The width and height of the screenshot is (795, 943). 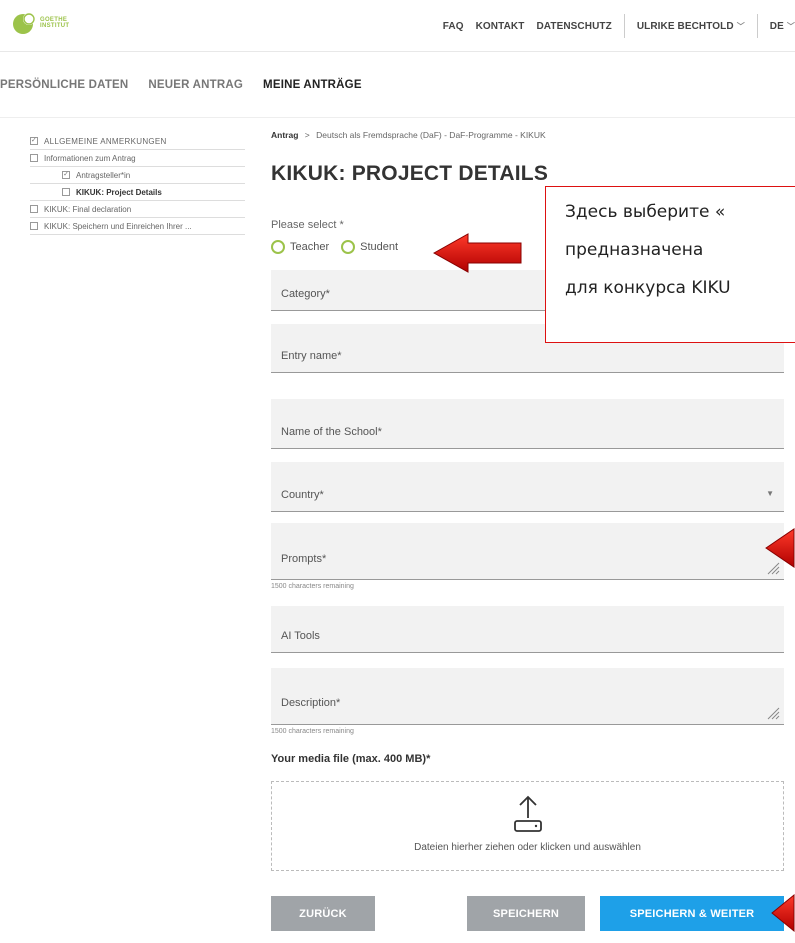 I want to click on category-label: Category*, so click(x=305, y=294).